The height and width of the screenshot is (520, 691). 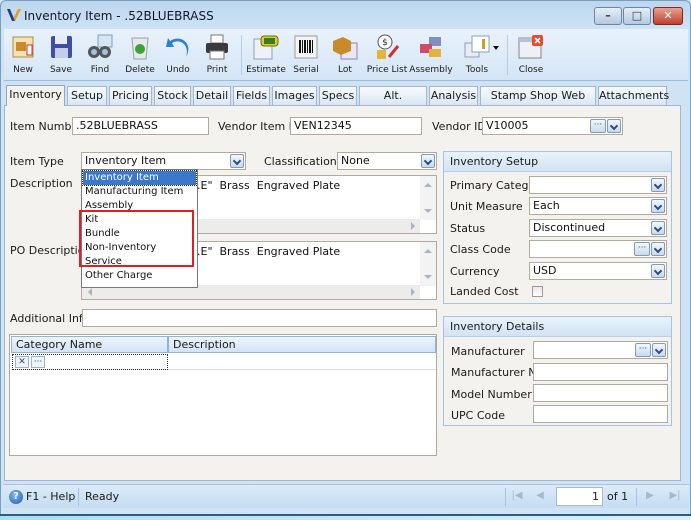 I want to click on lot-button: Lot, so click(x=345, y=55).